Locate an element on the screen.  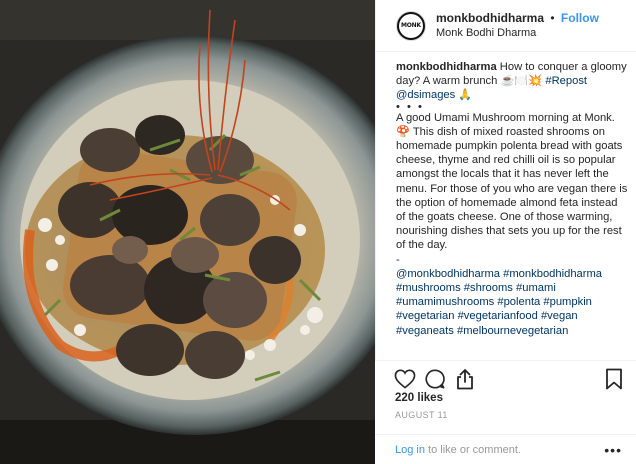
header-location: Monk Bodhi Dharma is located at coordinates (517, 33).